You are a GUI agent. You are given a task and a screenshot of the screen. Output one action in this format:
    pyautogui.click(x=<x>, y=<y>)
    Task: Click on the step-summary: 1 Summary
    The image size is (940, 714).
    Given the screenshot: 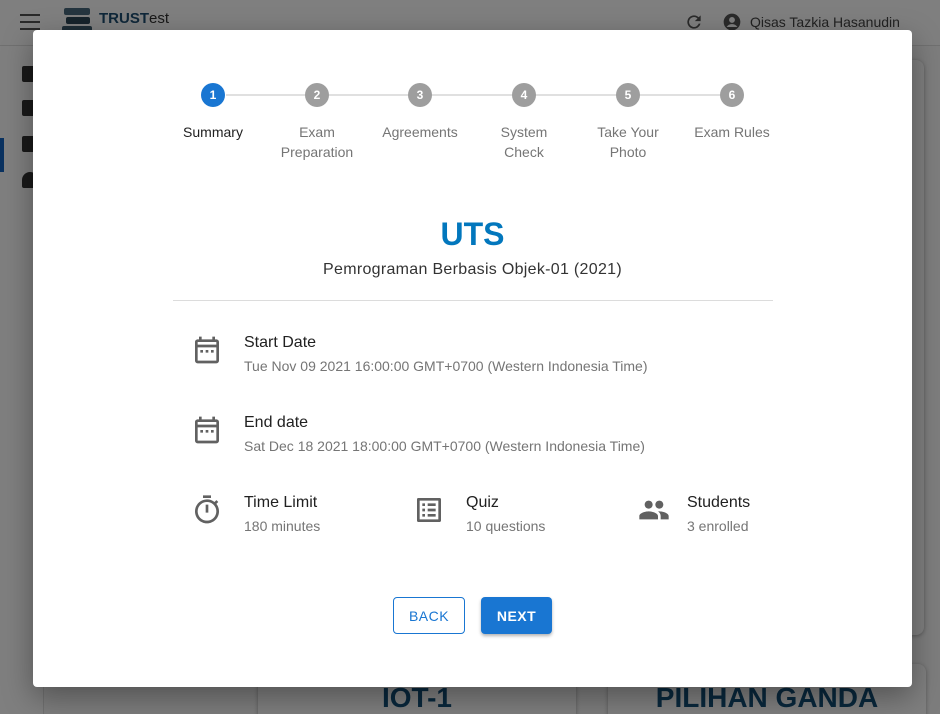 What is the action you would take?
    pyautogui.click(x=213, y=112)
    